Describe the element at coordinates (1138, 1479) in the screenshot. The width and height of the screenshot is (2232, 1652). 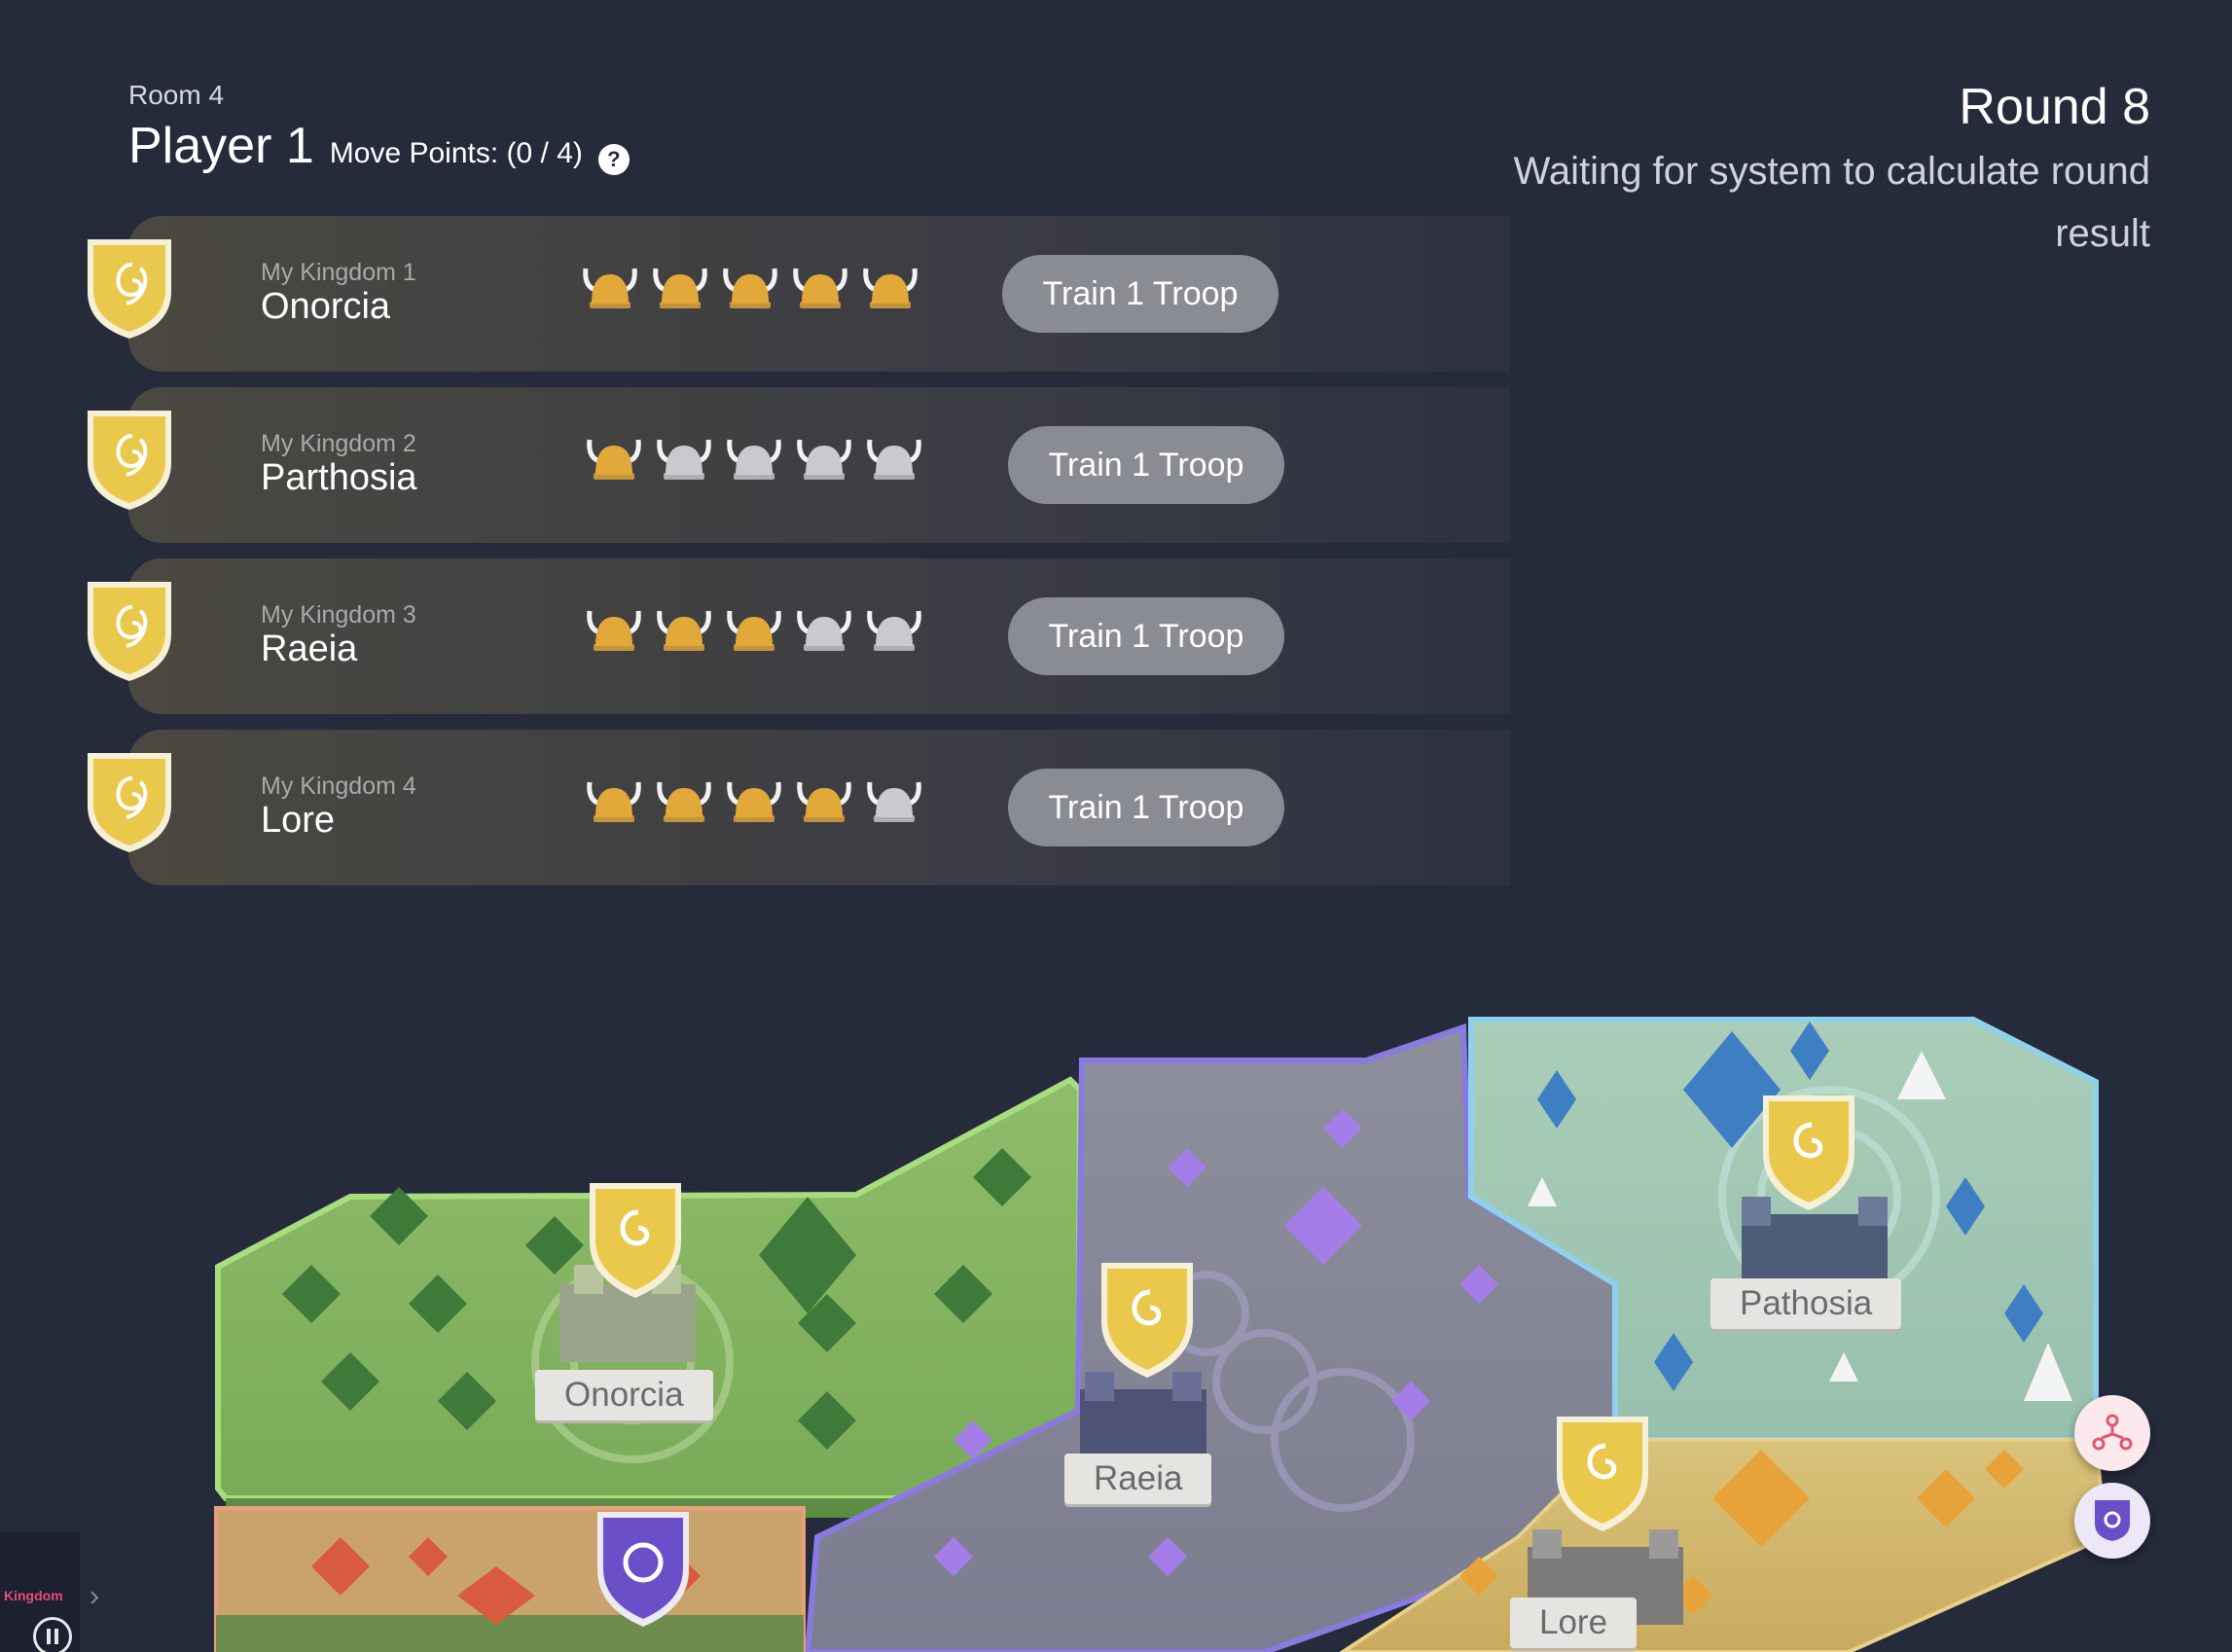
I see `map-label-raeia: Raeia` at that location.